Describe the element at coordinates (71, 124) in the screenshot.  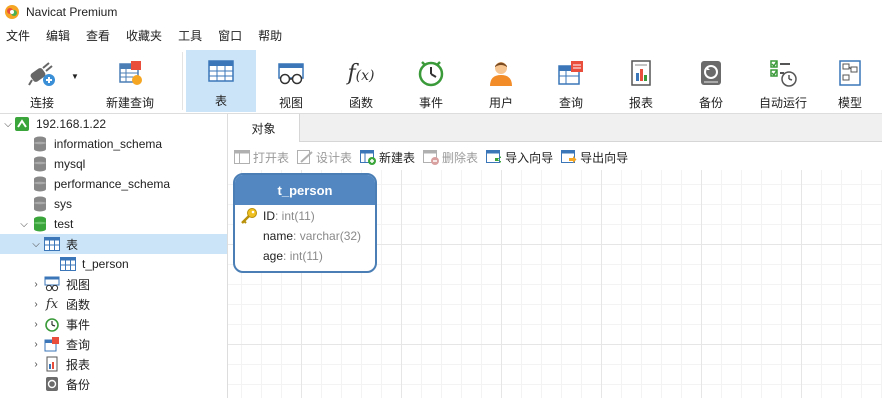
I see `tree-connection-label: 192.168.1.22` at that location.